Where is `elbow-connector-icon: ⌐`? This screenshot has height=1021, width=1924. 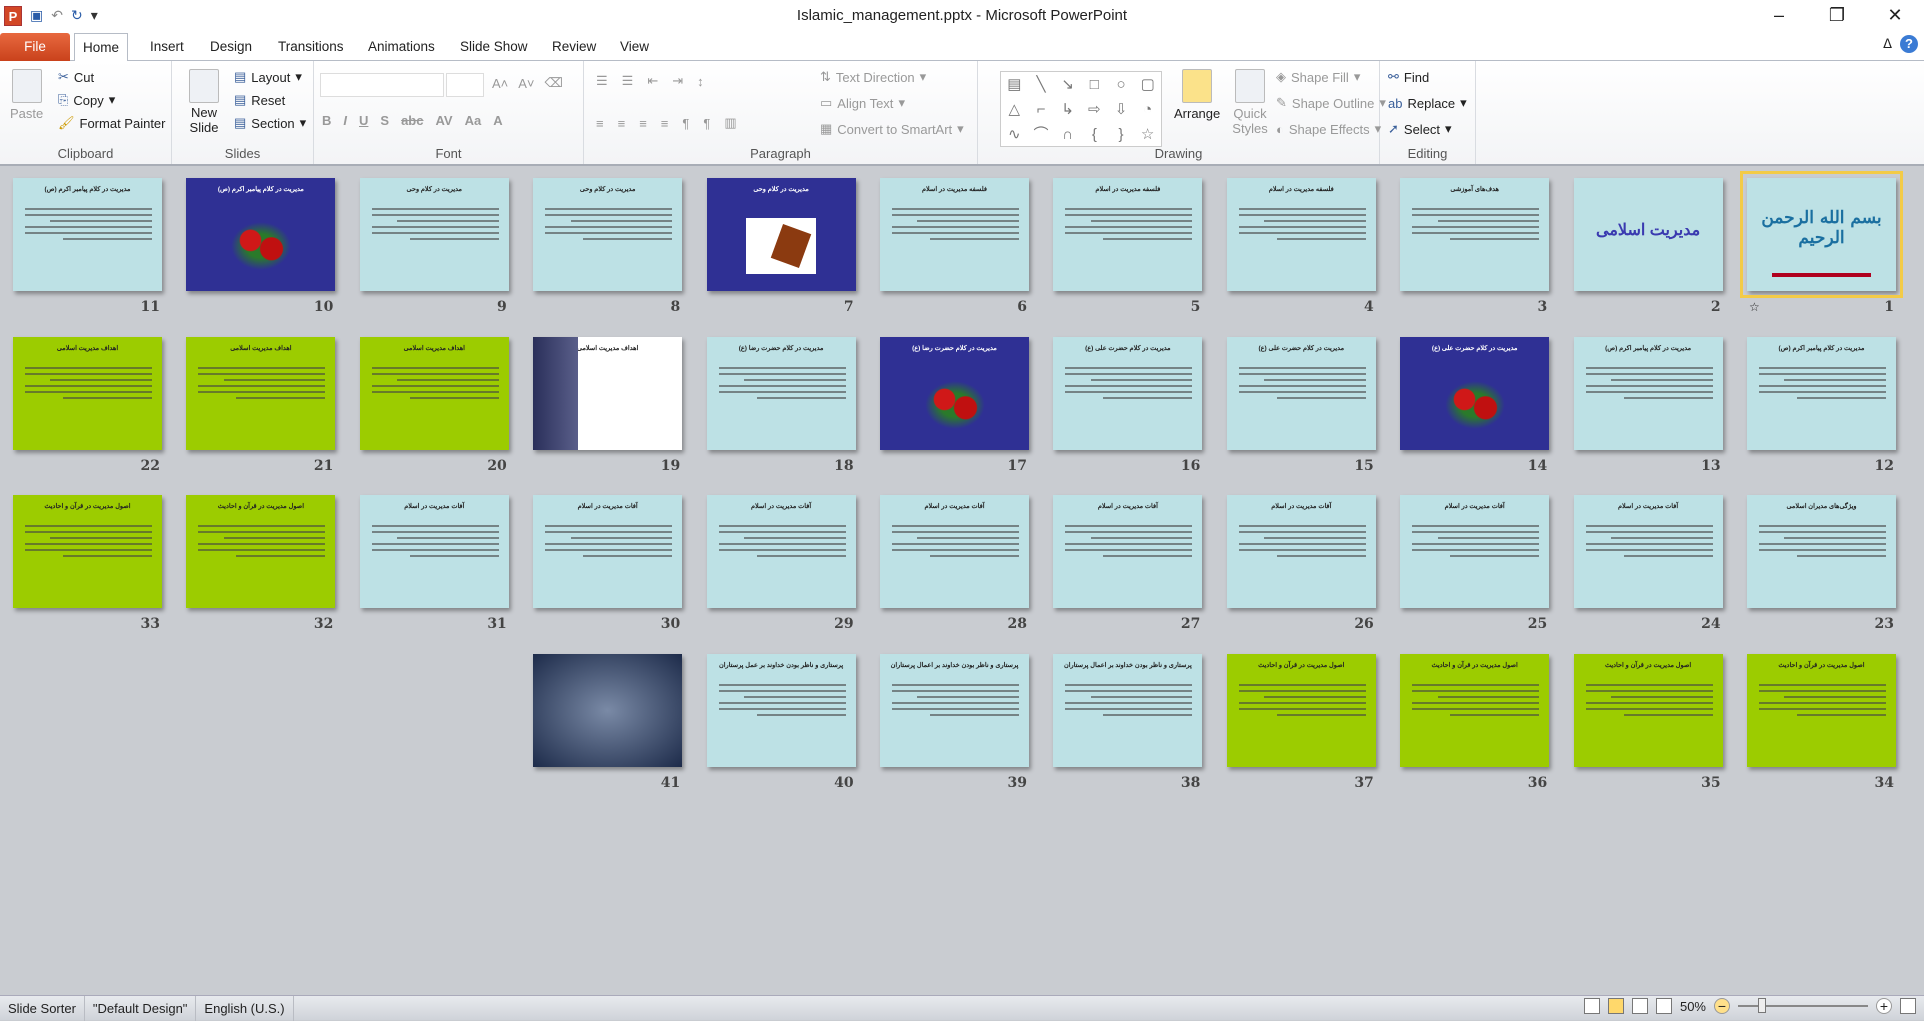
elbow-connector-icon: ⌐ is located at coordinates (1041, 109).